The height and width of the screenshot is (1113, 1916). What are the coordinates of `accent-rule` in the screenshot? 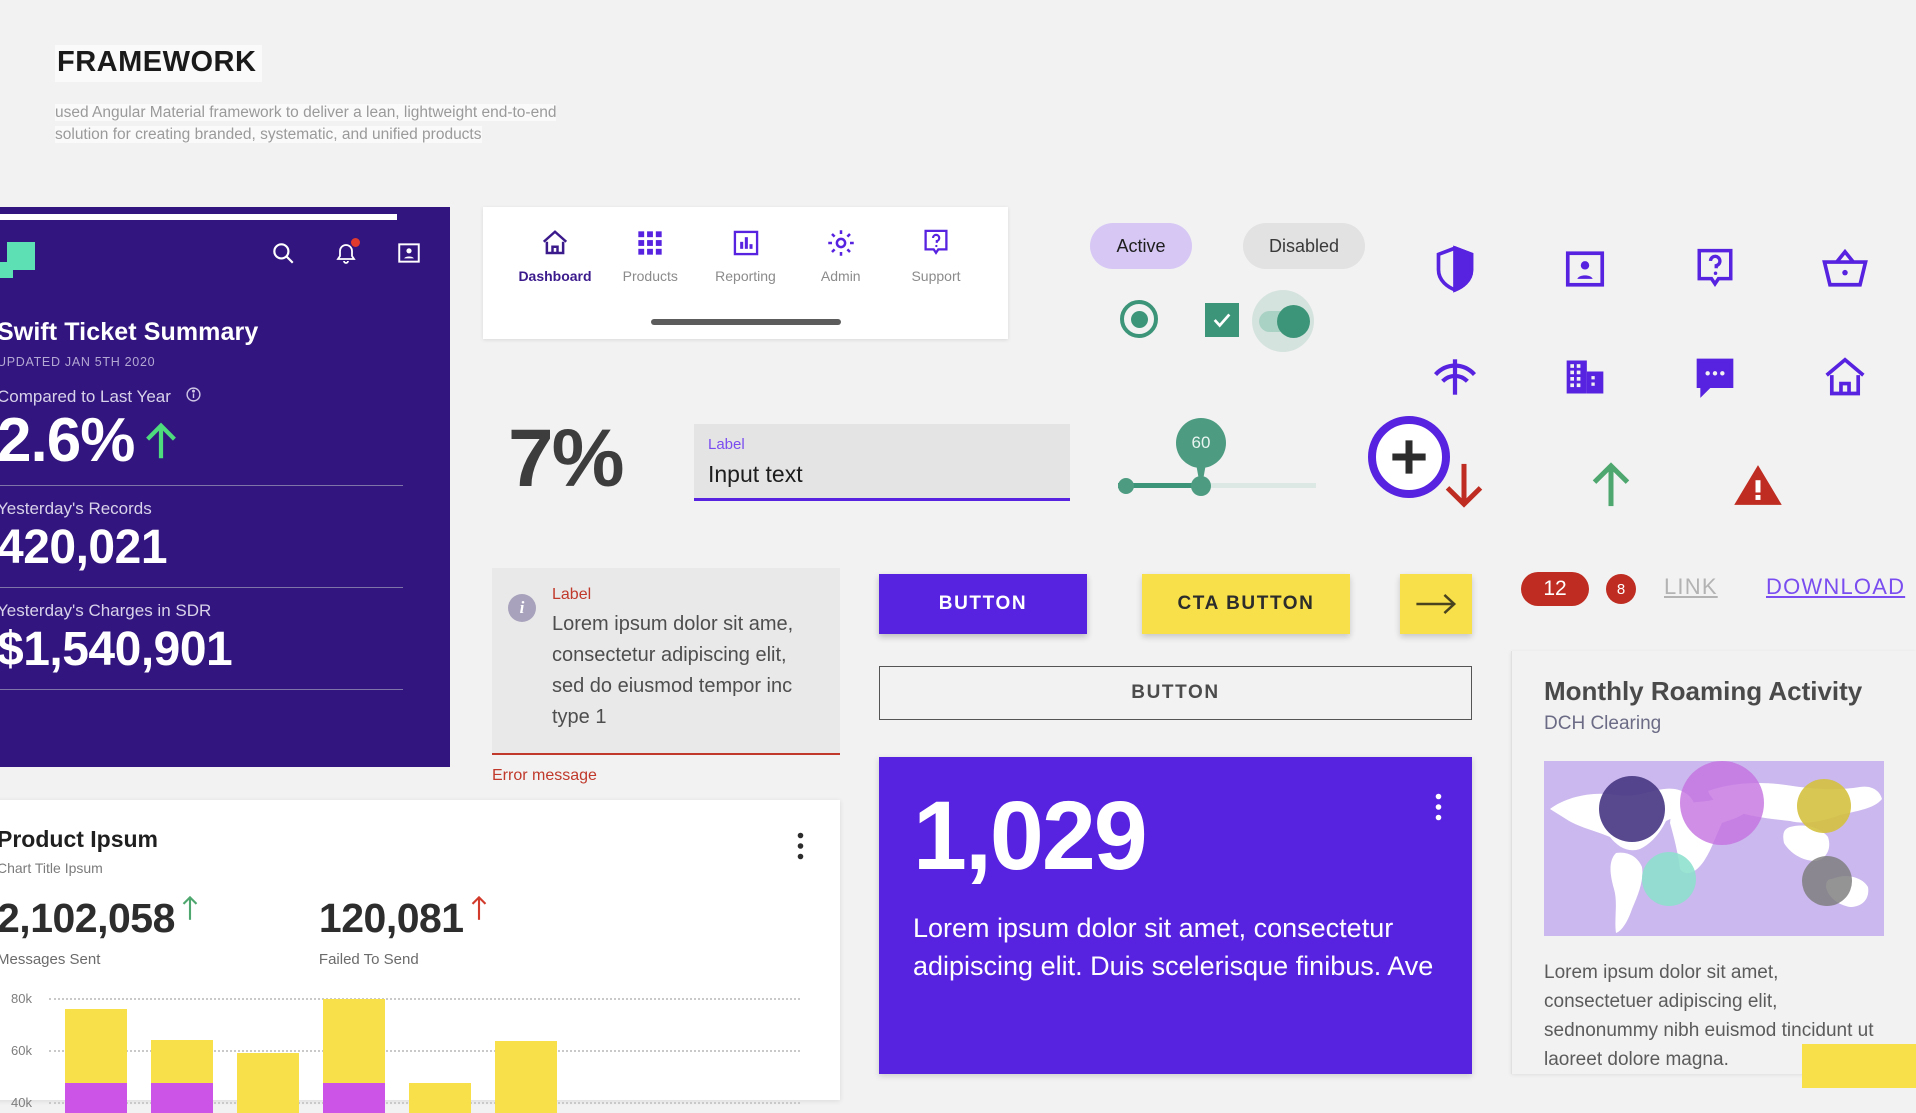 It's located at (198, 217).